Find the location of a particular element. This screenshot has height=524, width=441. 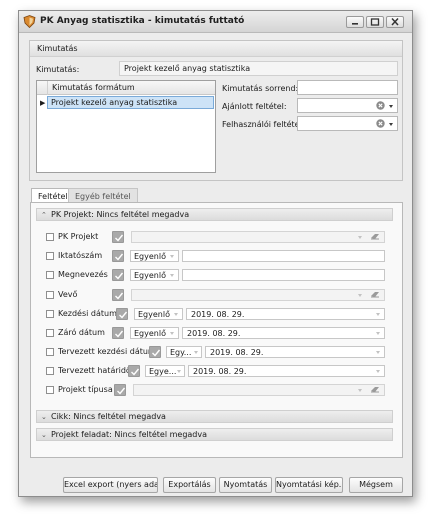

section-projekt-feladat-header: ⌄ Projekt feladat: Nincs feltétel megadva is located at coordinates (214, 434).